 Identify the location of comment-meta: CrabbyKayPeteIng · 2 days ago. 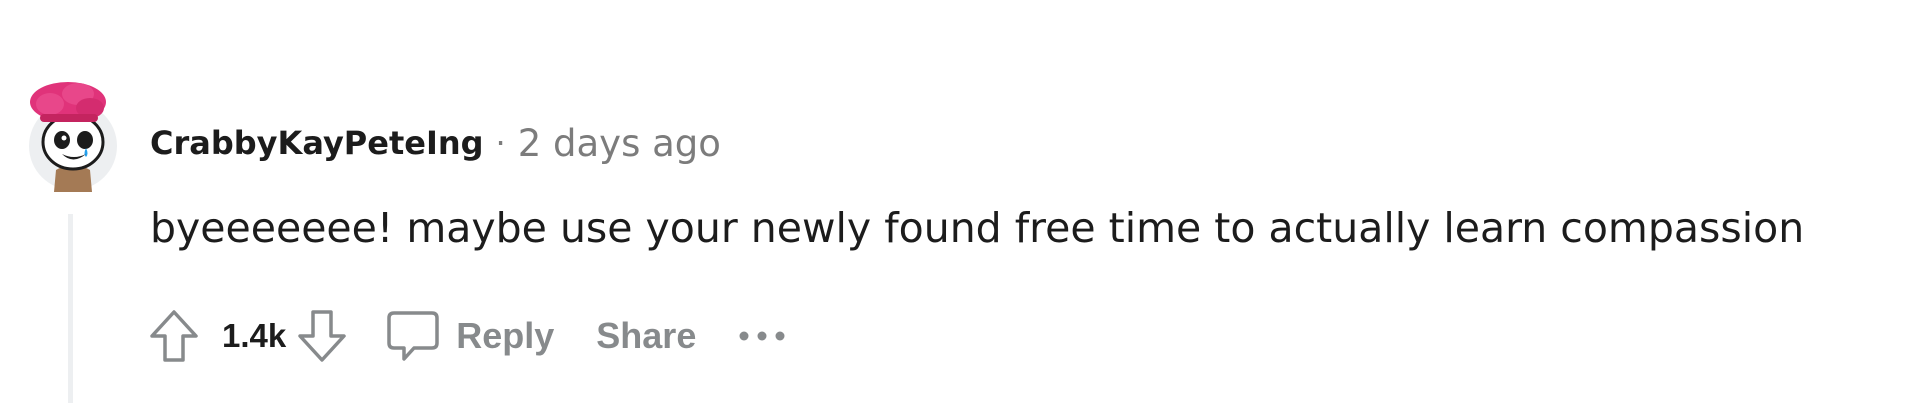
(435, 143).